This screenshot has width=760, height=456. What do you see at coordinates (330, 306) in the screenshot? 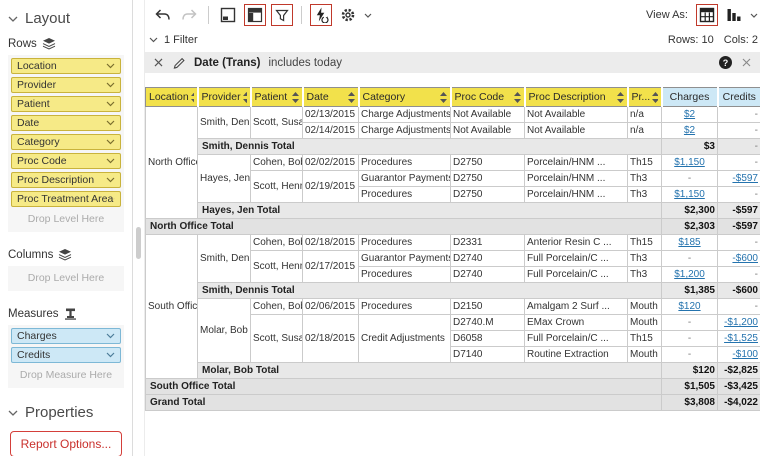
I see `dimension-cell: 02/06/2015` at bounding box center [330, 306].